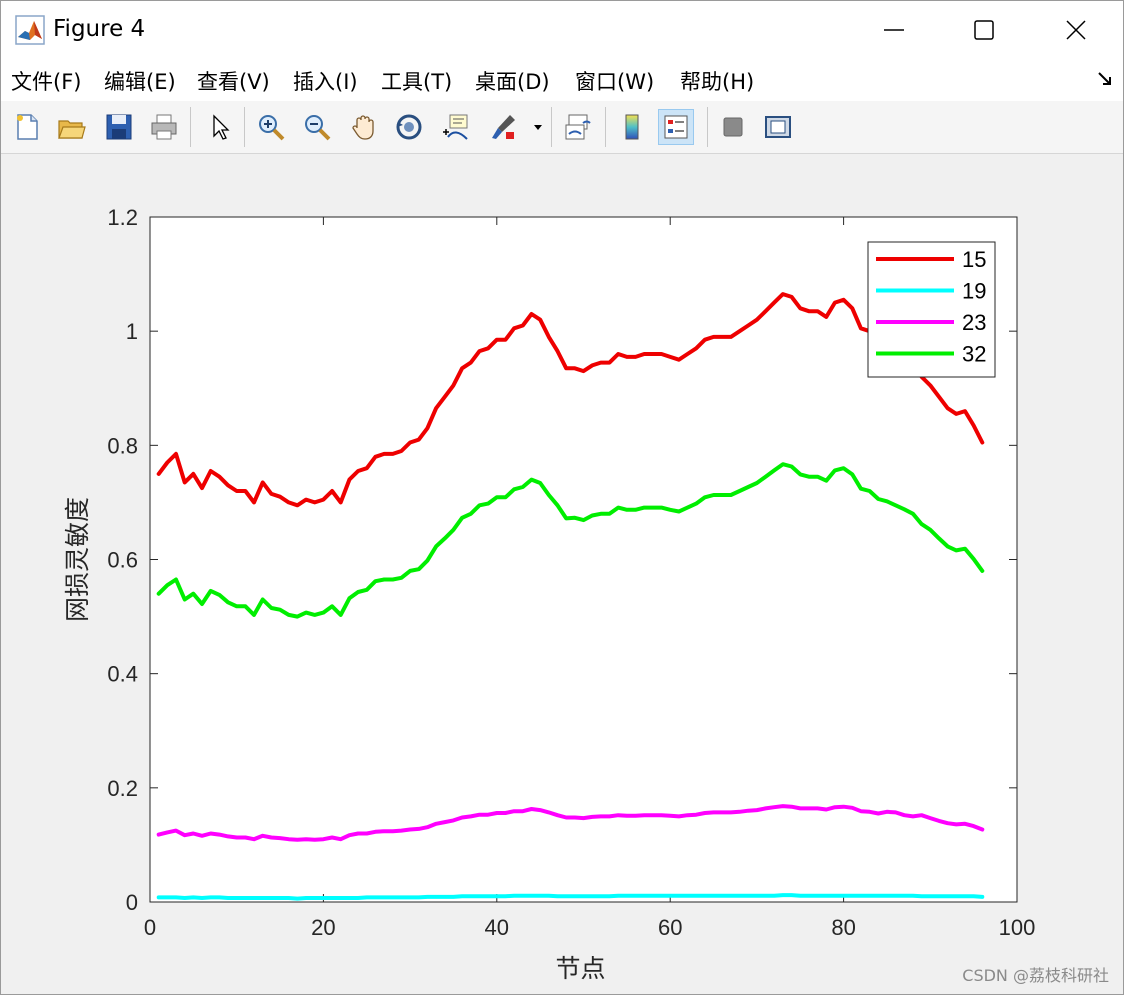 Image resolution: width=1124 pixels, height=995 pixels. I want to click on y-tick-label: 1, so click(132, 331).